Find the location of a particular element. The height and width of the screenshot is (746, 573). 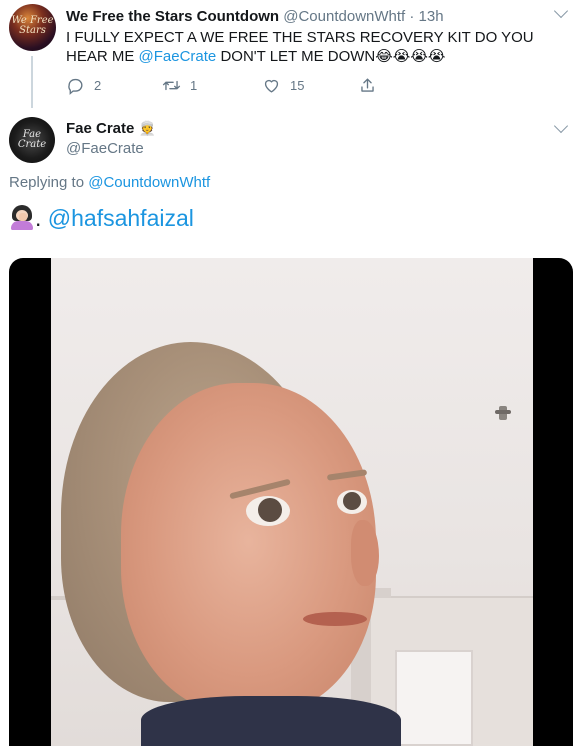

avatar-logo-text: Fae Crate is located at coordinates (32, 139).